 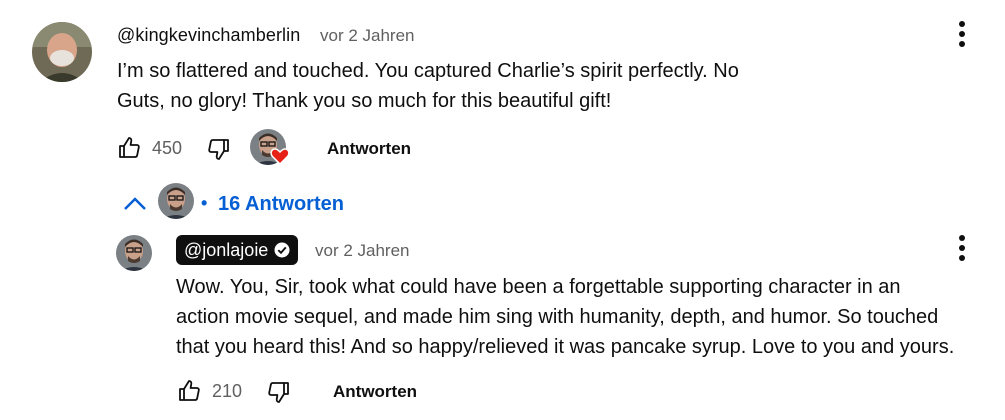 What do you see at coordinates (167, 148) in the screenshot?
I see `like-count: 450` at bounding box center [167, 148].